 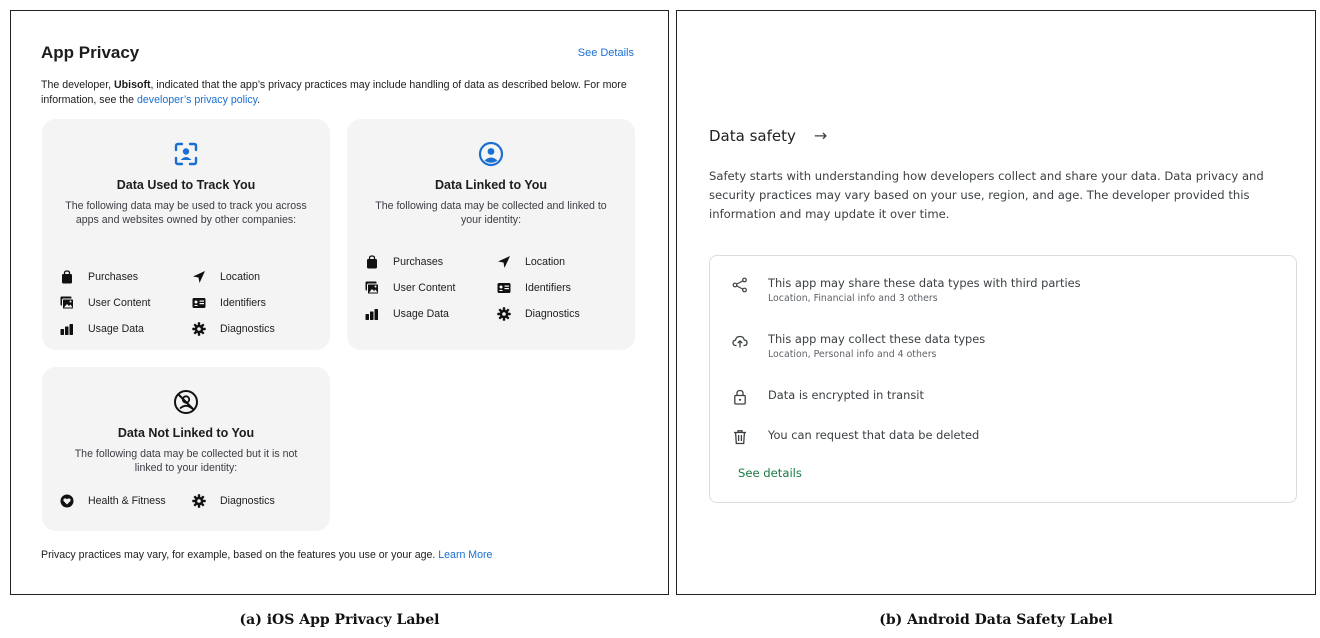 What do you see at coordinates (752, 135) in the screenshot?
I see `data-safety-title: Data safety` at bounding box center [752, 135].